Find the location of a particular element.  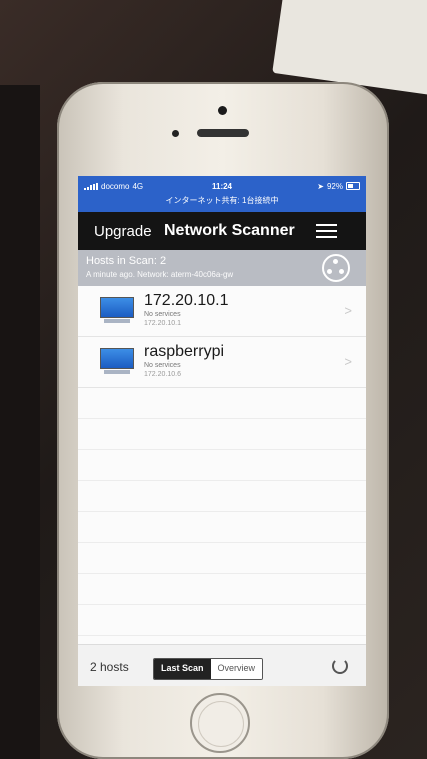

scan-time-network: A minute ago. Network: aterm-40c06a-gw is located at coordinates (160, 274).